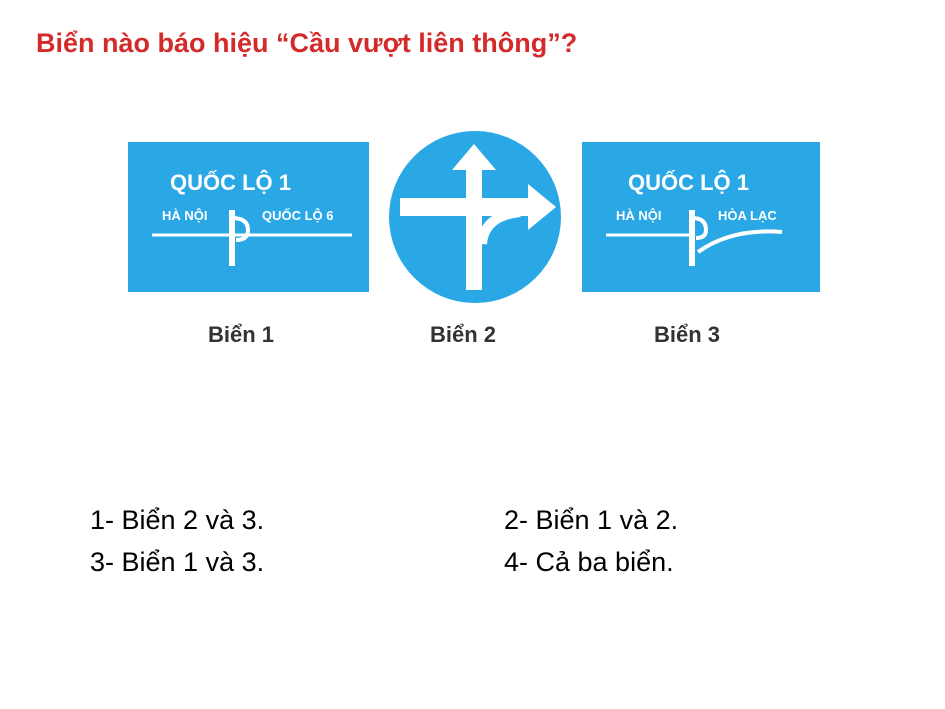  What do you see at coordinates (589, 562) in the screenshot?
I see `answer-option-4: 4- Cả ba biển.` at bounding box center [589, 562].